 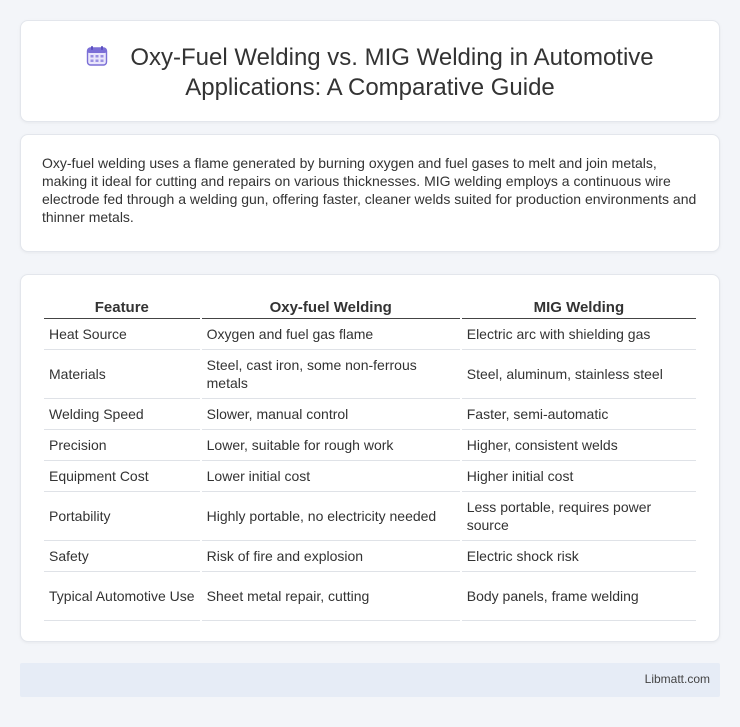 I want to click on calendar-icon, so click(x=97, y=56).